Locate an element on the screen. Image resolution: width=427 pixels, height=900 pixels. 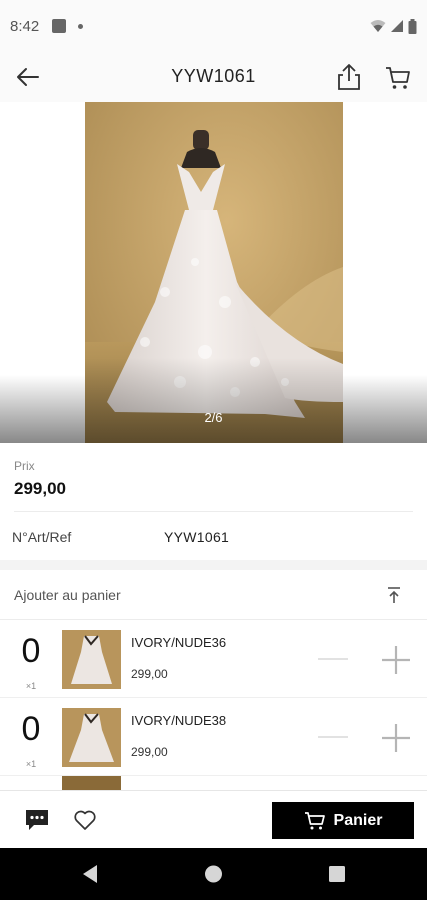
variant-thumbnail-partial is located at coordinates (91, 783).